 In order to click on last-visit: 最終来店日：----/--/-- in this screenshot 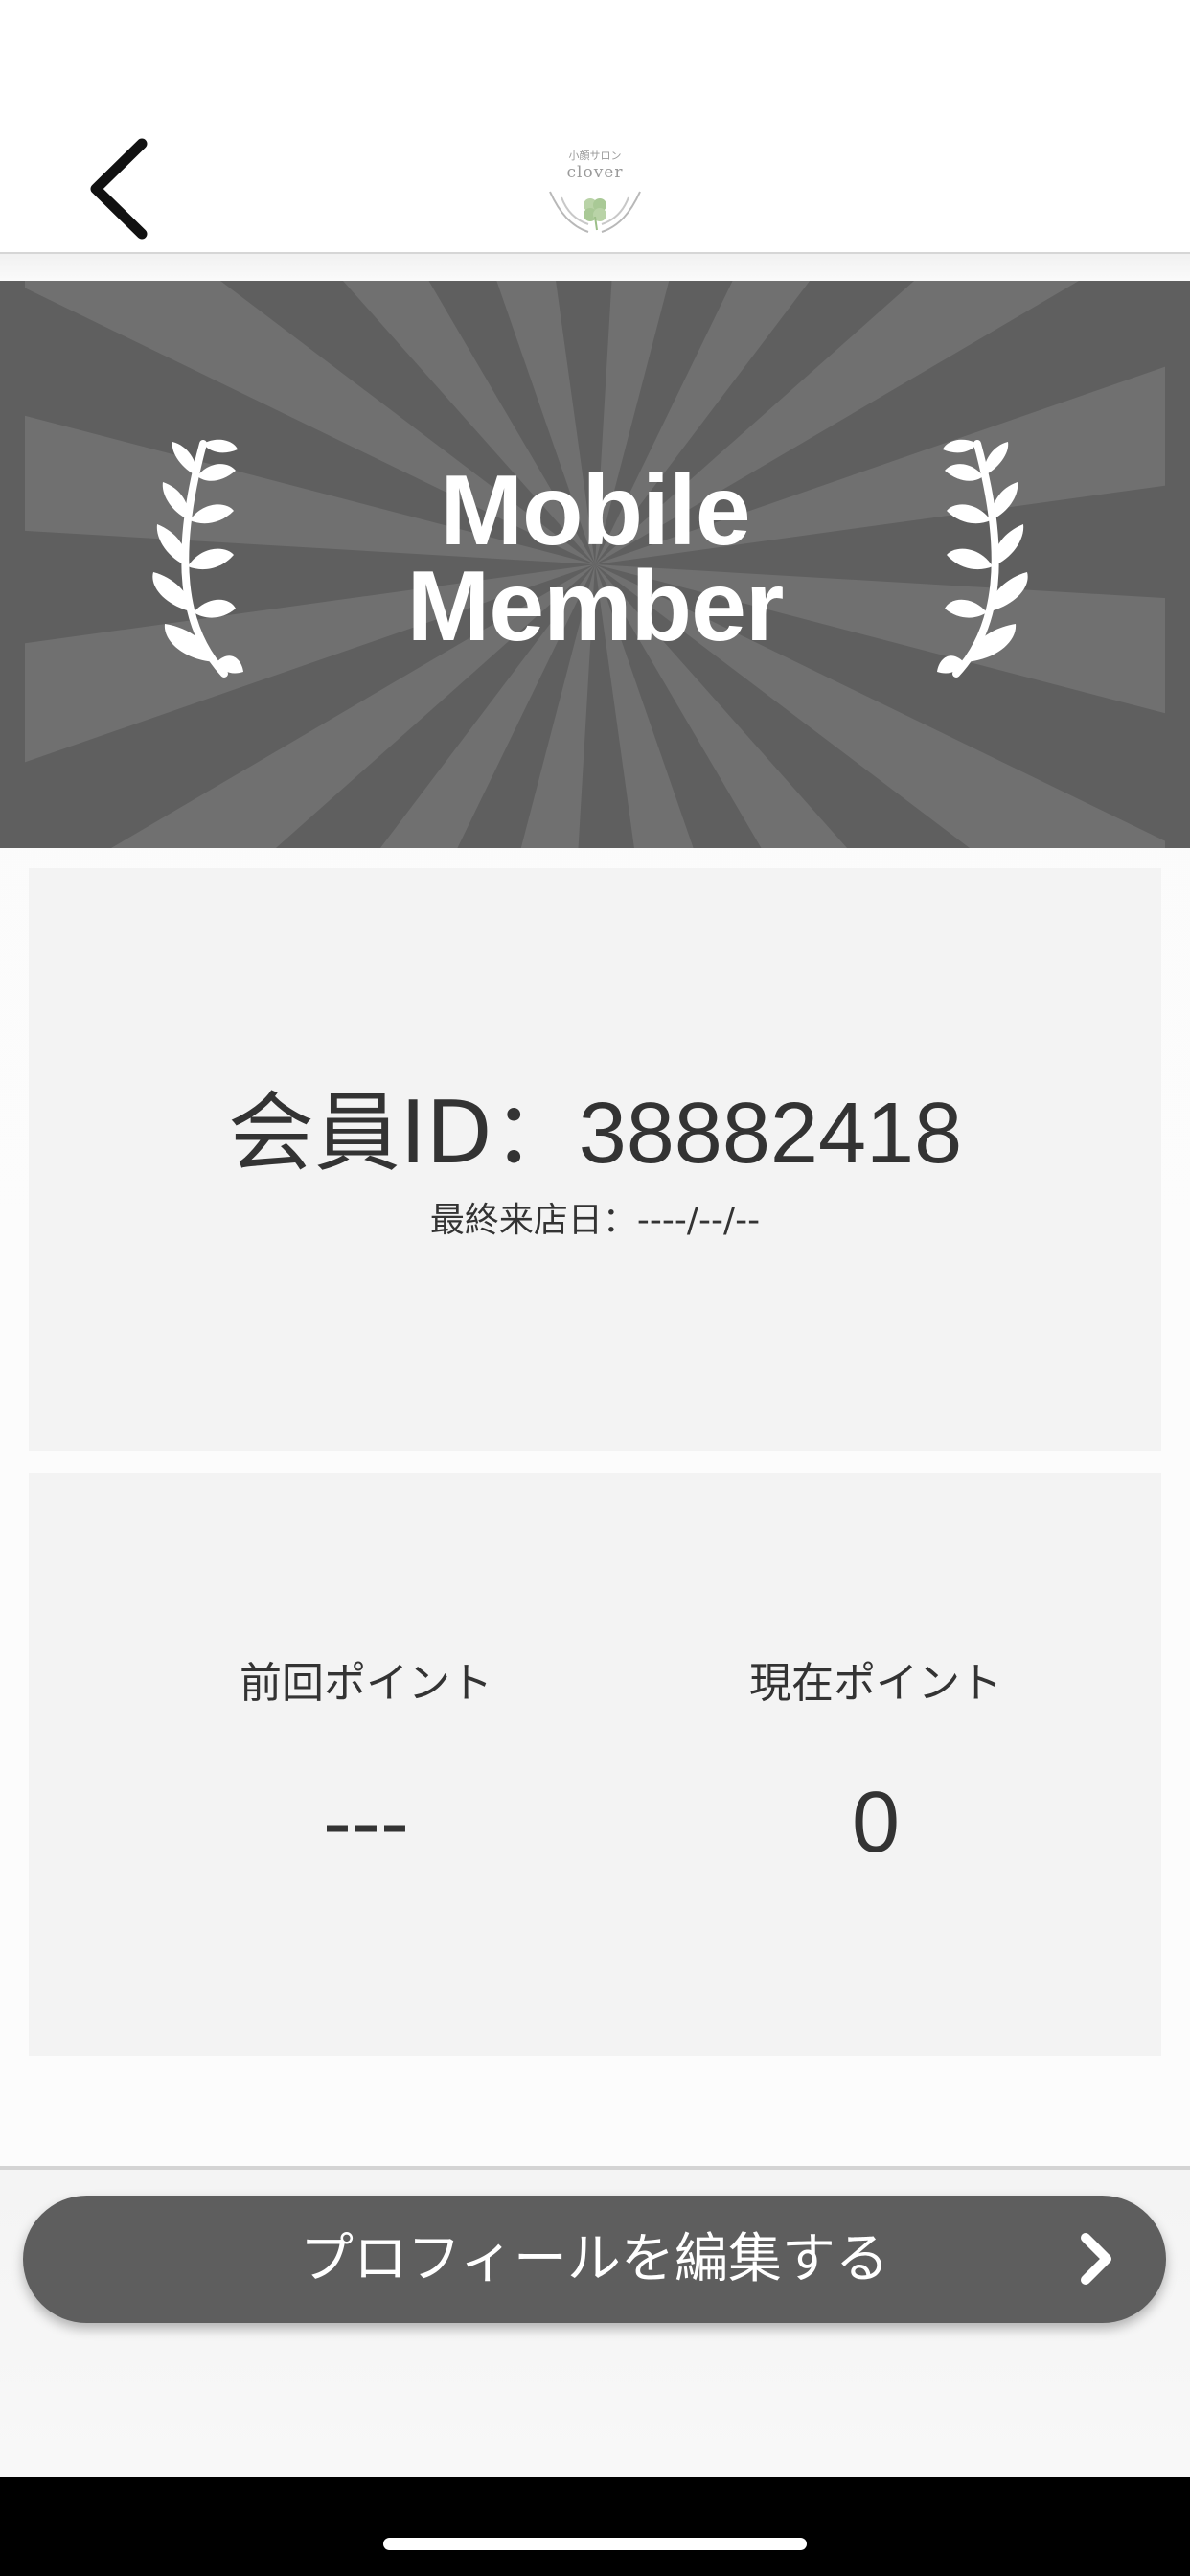, I will do `click(595, 1221)`.